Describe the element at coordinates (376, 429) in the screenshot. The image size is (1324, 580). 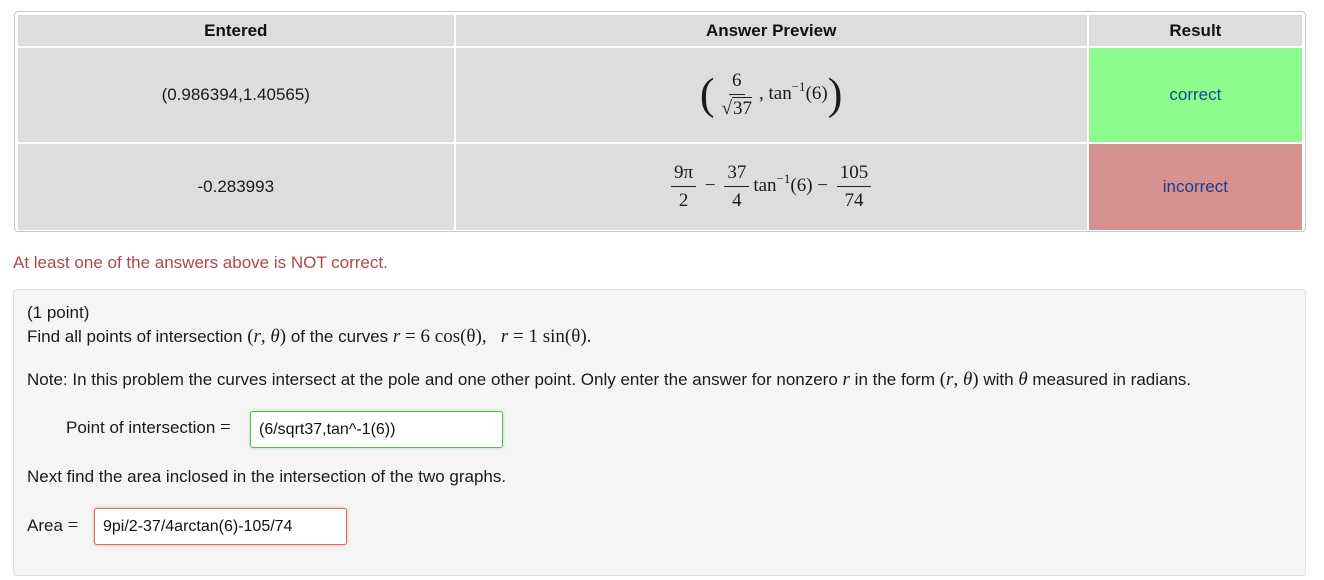
I see `point-of-intersection-input: (6/sqrt37,tan^-1(6))` at that location.